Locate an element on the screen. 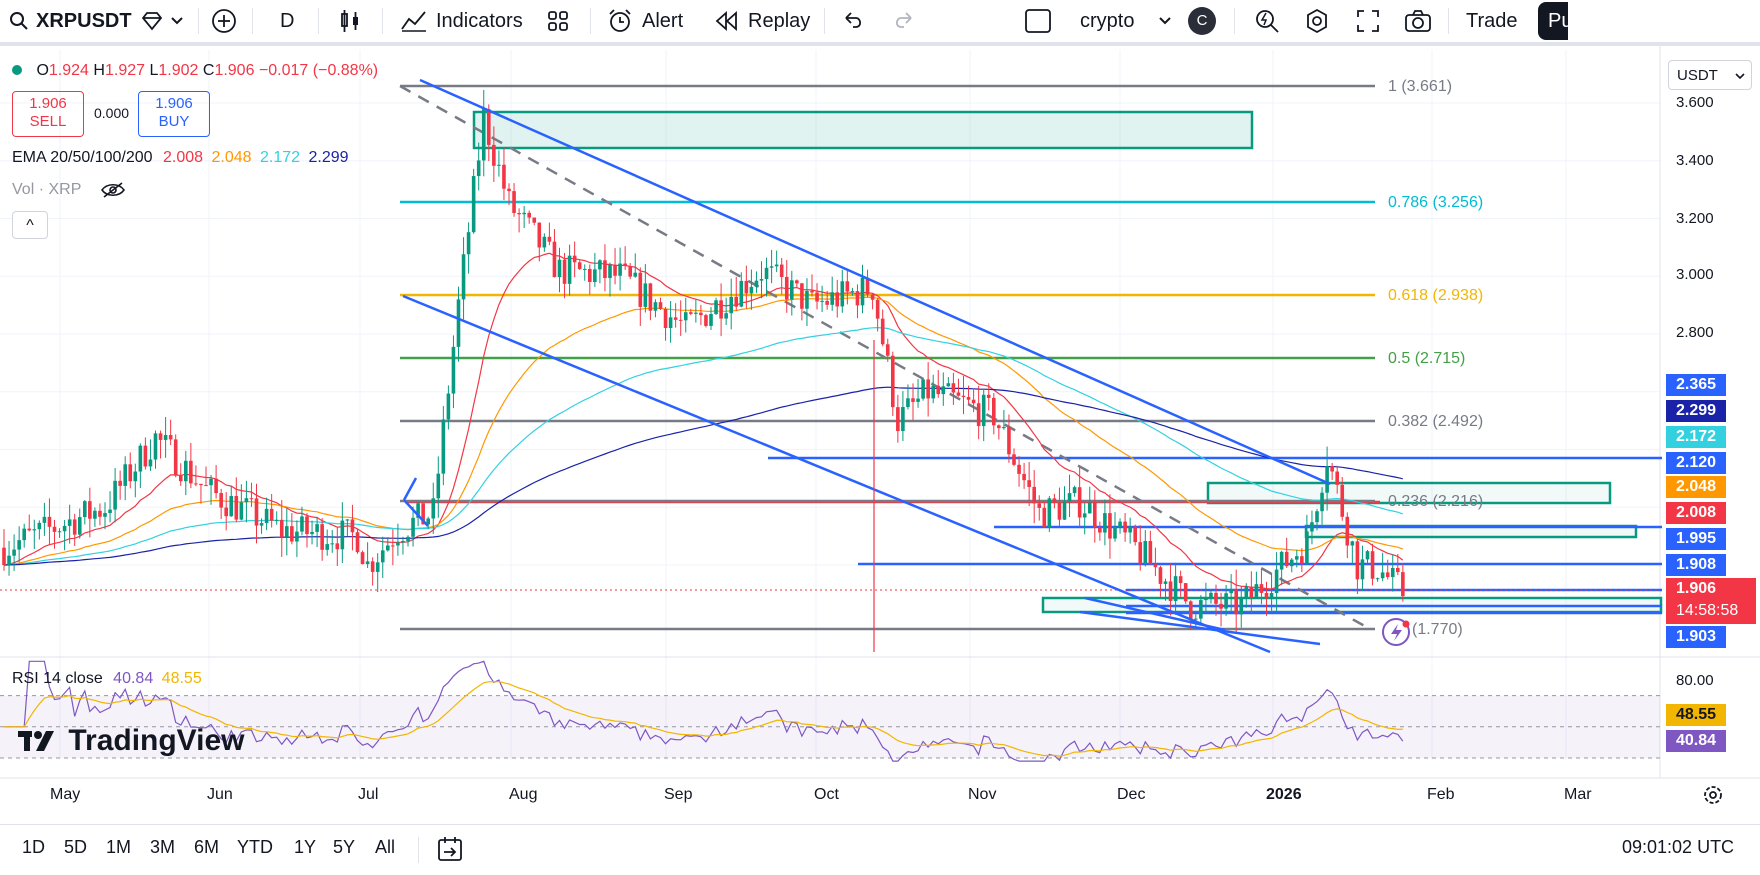  replay-button: Replay is located at coordinates (761, 21).